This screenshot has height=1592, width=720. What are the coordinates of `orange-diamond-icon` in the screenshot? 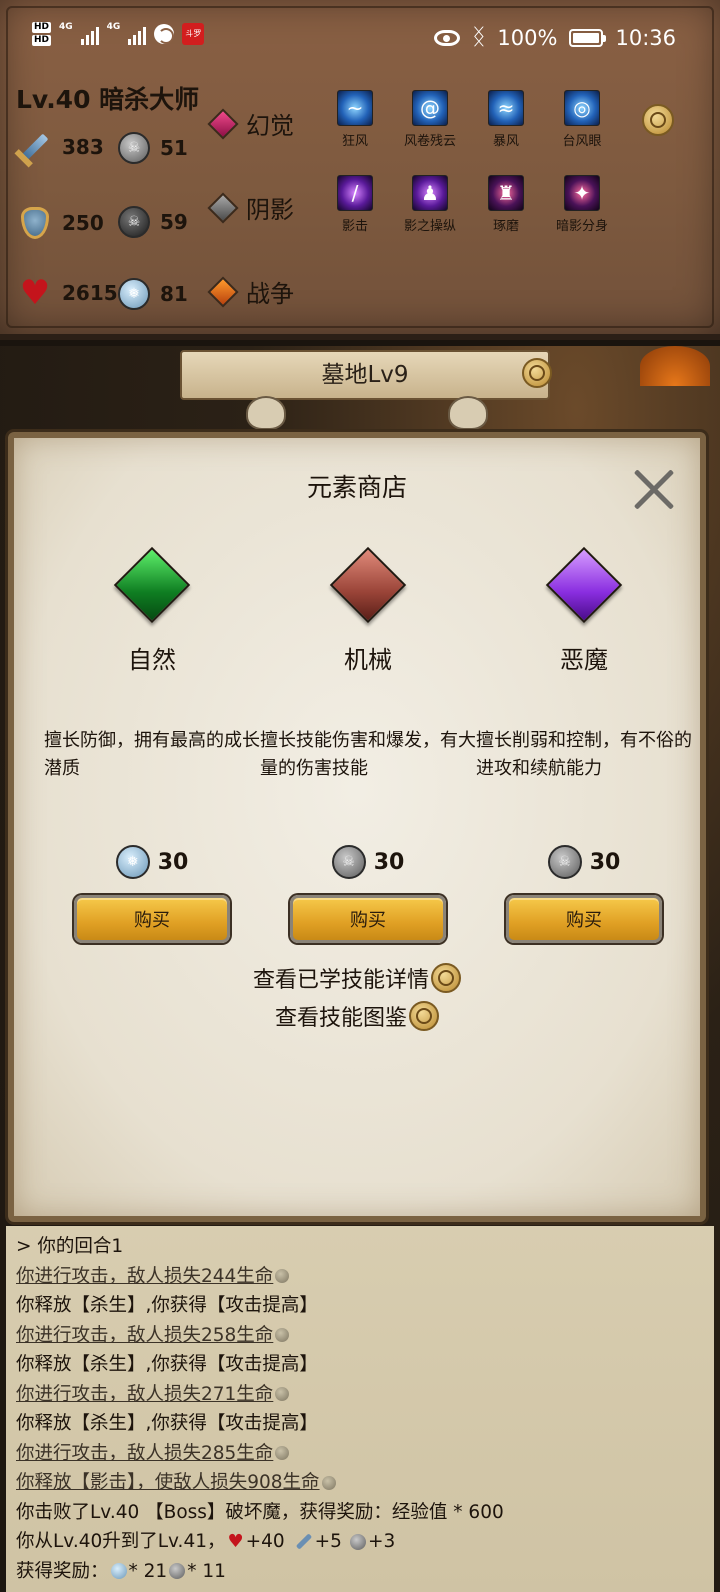 It's located at (223, 291).